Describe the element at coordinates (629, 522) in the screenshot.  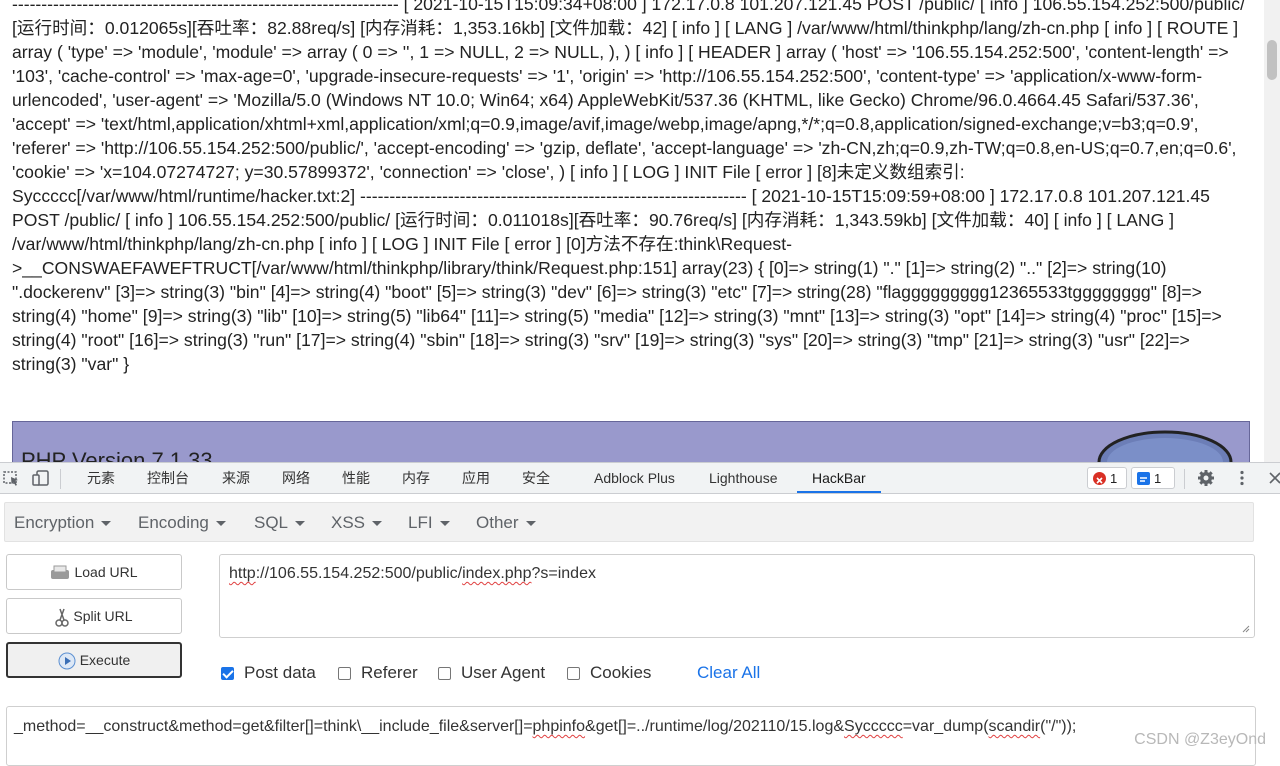
I see `hackbar-menu-bar: Encryption Encoding SQL XSS LFI Other` at that location.